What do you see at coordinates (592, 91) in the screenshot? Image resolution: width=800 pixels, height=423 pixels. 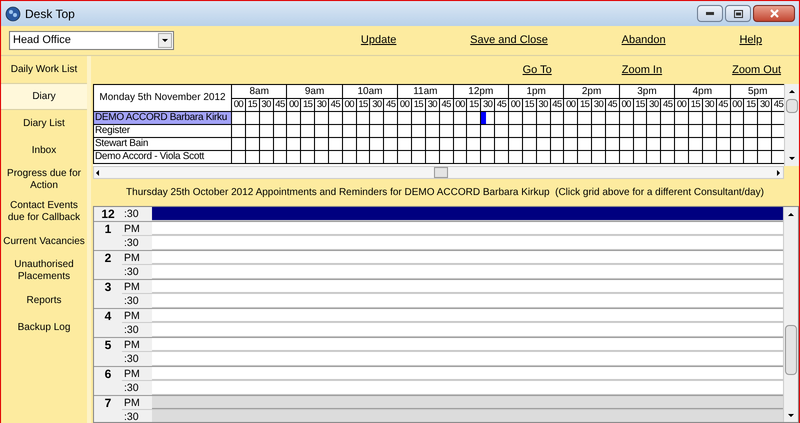 I see `hour-header: 2pm` at bounding box center [592, 91].